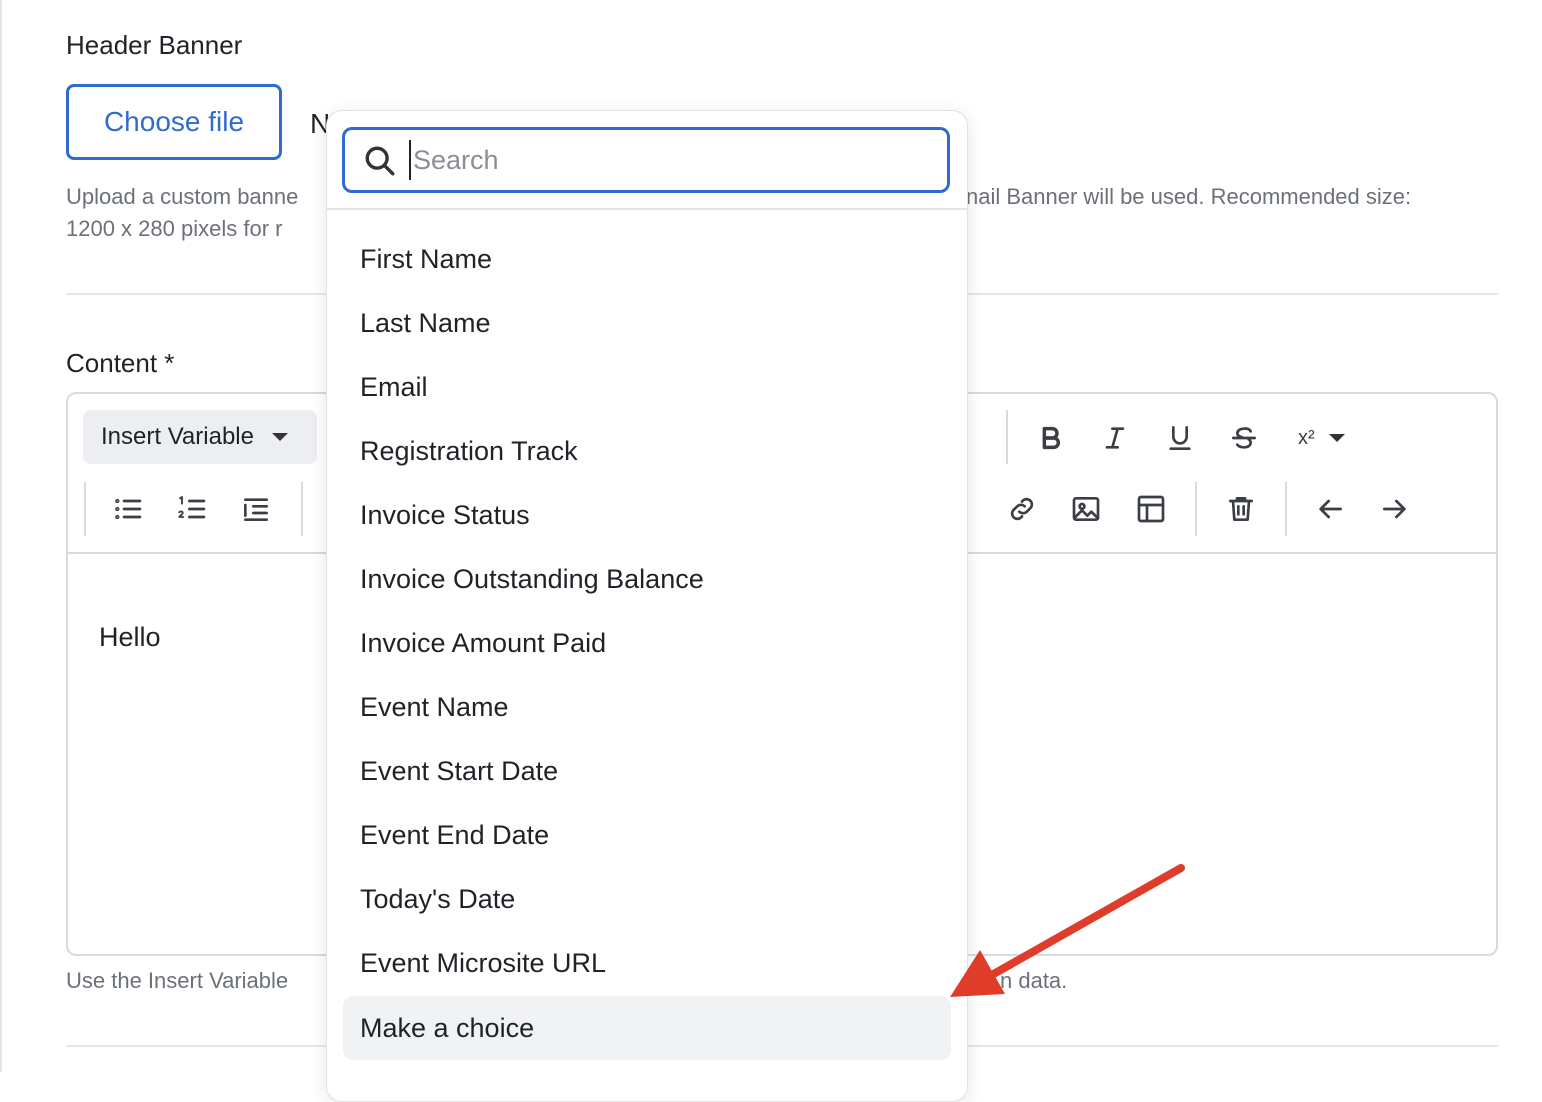 The width and height of the screenshot is (1542, 1102). What do you see at coordinates (1051, 438) in the screenshot?
I see `bold-icon` at bounding box center [1051, 438].